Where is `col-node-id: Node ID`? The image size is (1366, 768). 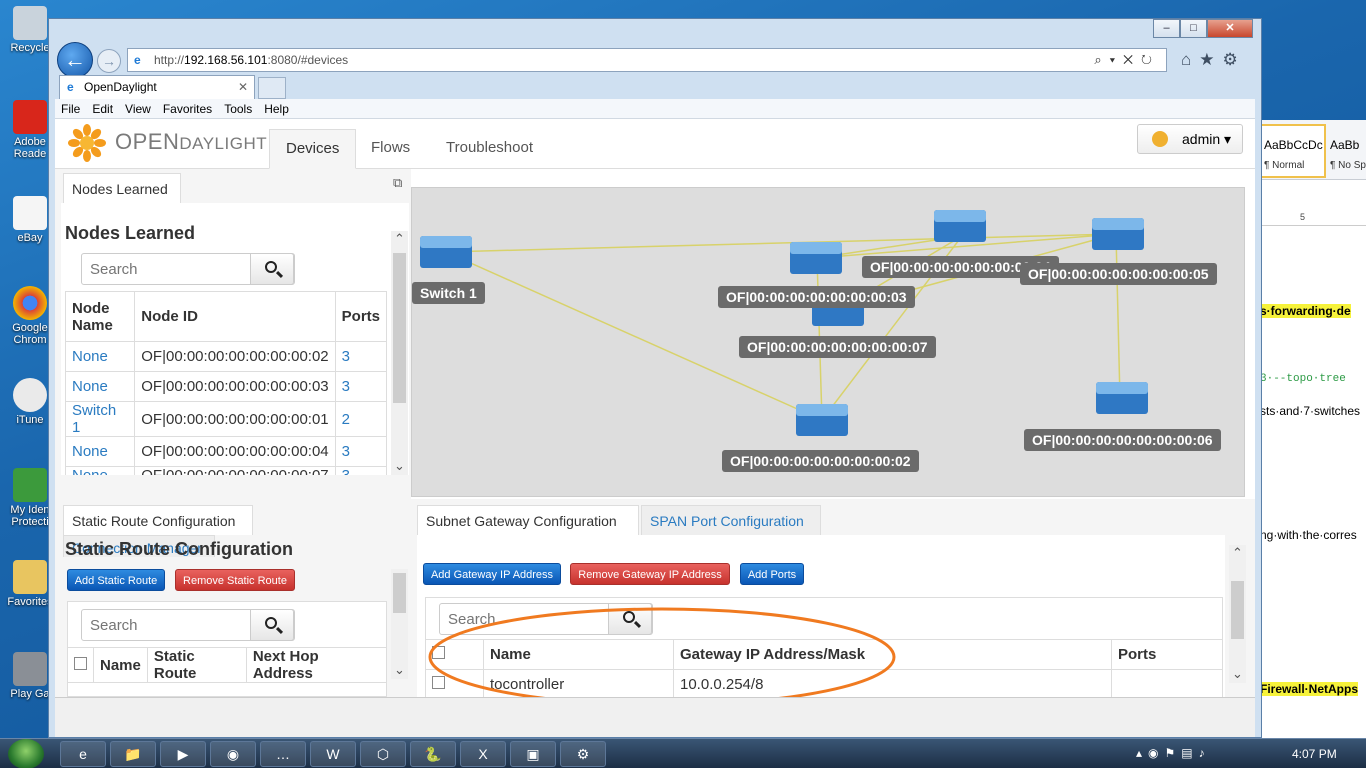 col-node-id: Node ID is located at coordinates (235, 316).